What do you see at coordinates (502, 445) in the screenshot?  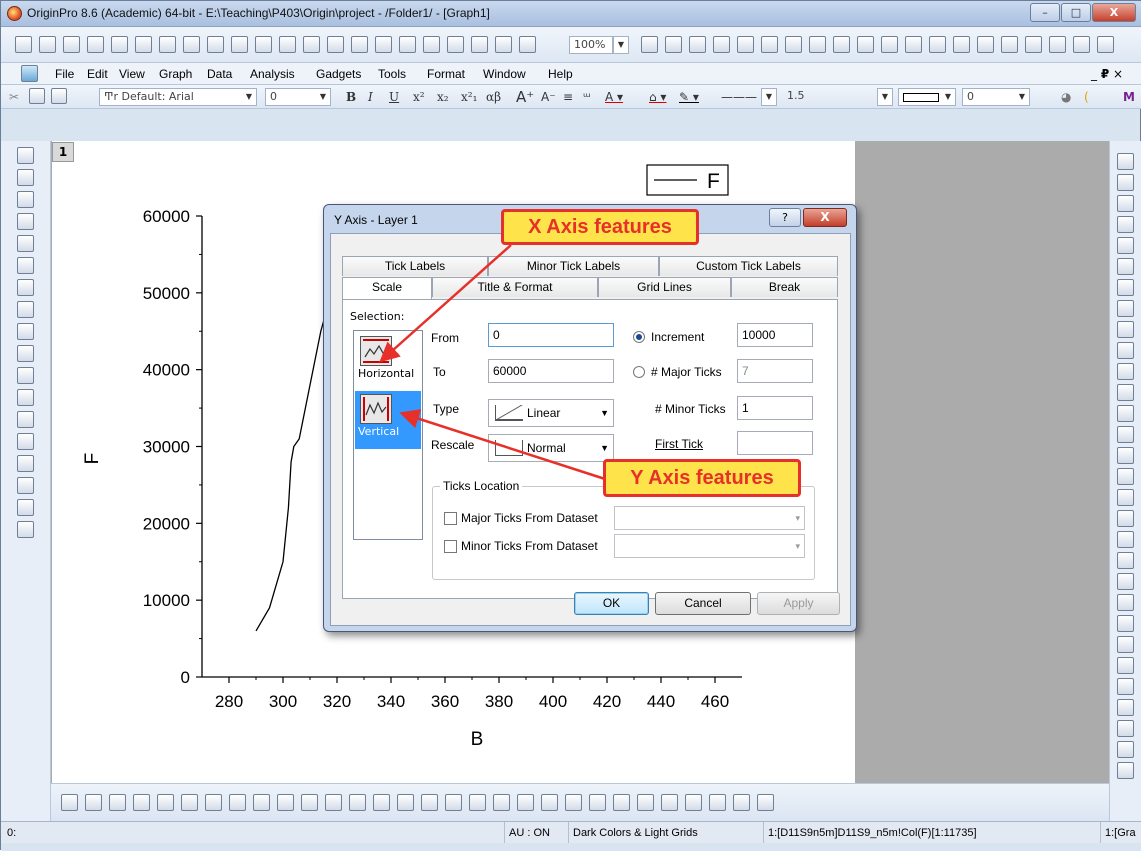 I see `y-axis-arrow` at bounding box center [502, 445].